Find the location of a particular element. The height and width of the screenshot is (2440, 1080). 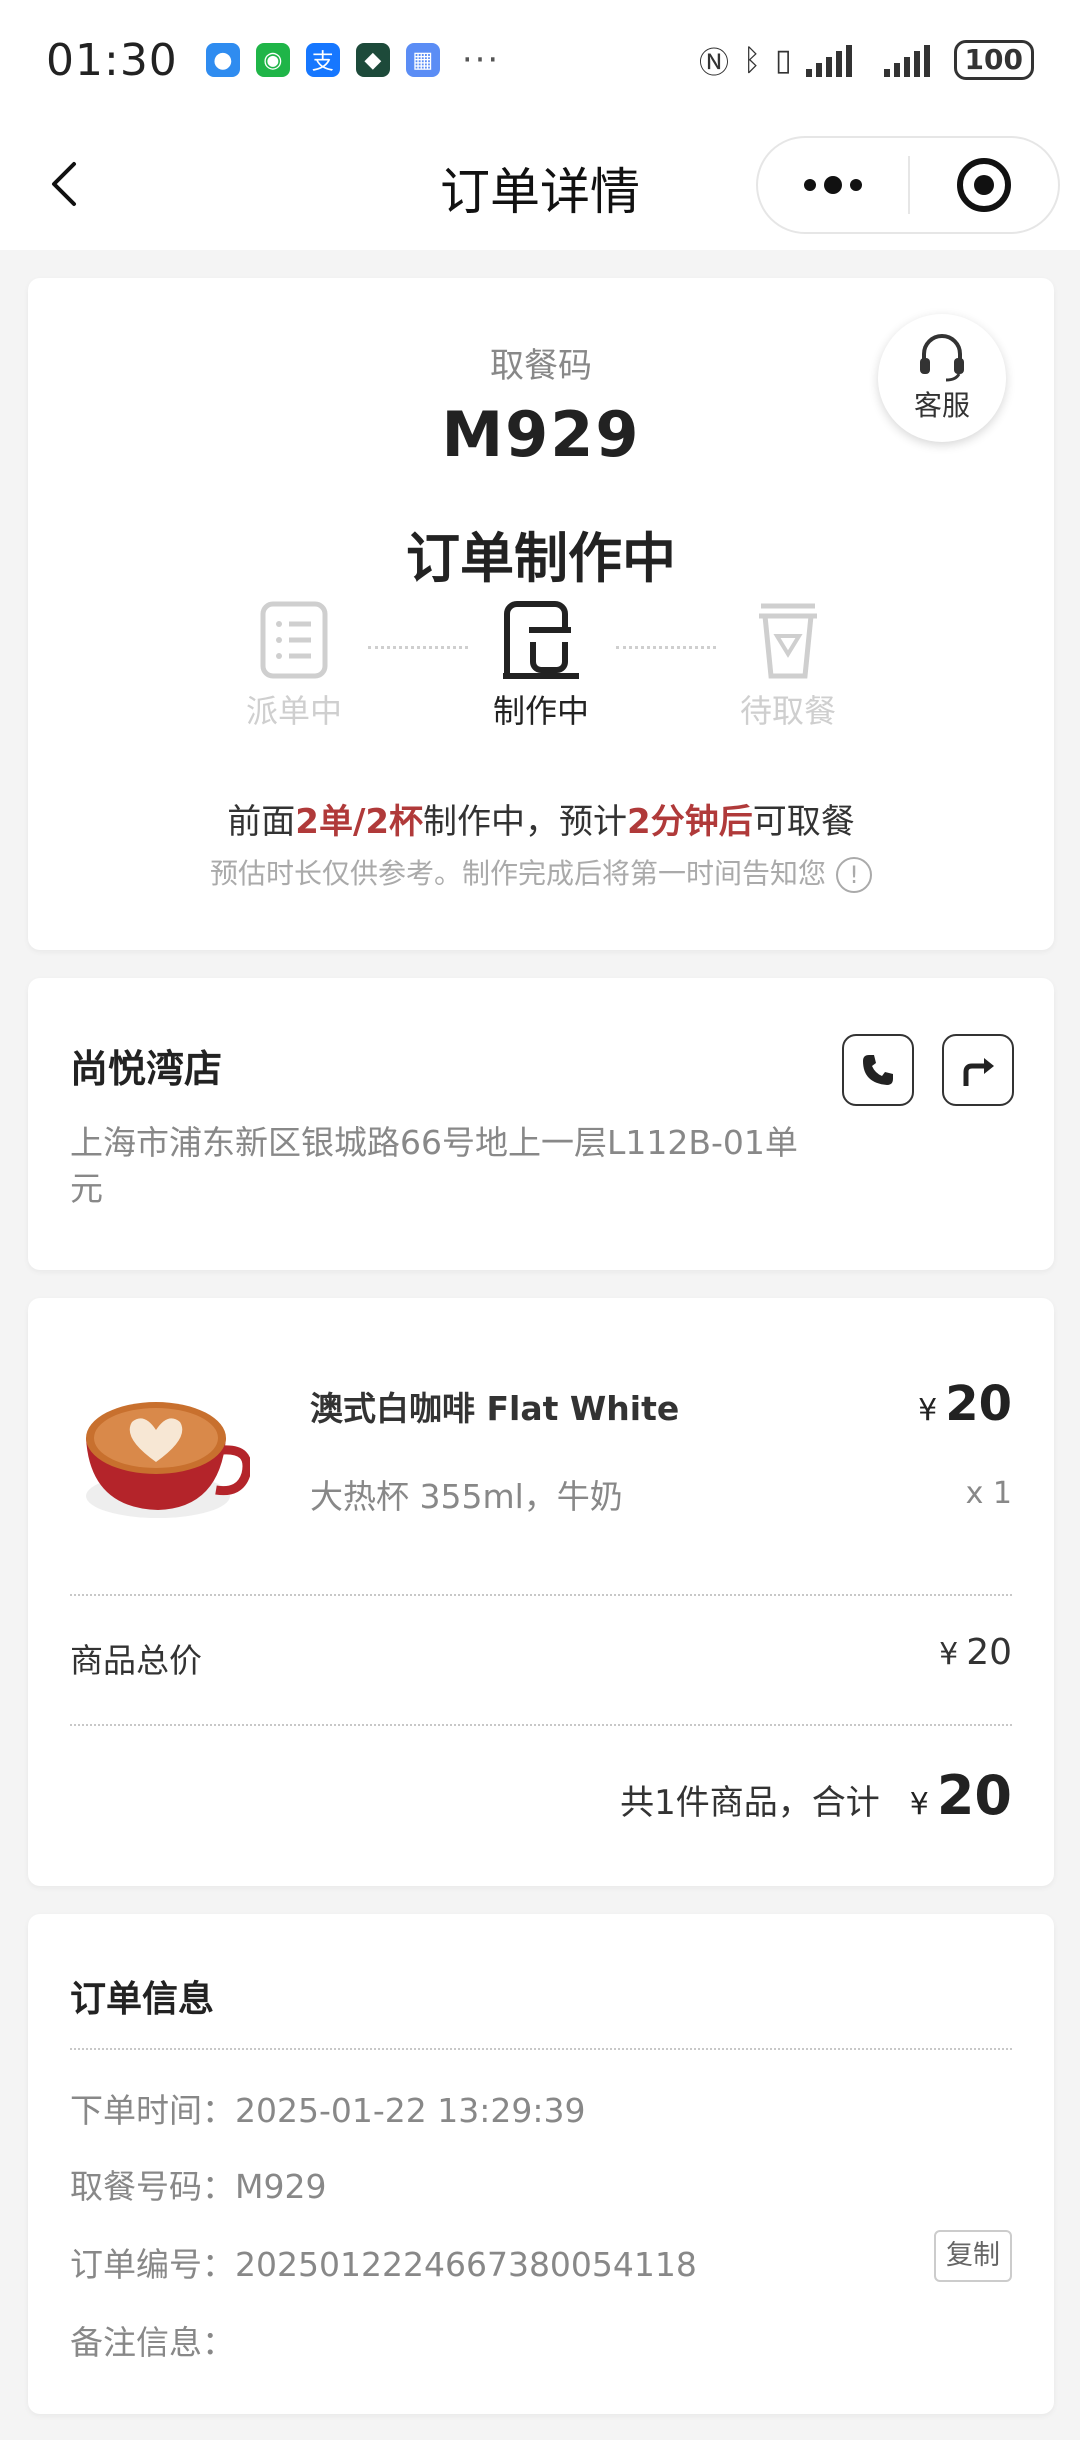

estimate-note-text: 预估时长仅供参考。制作完成后将第一时间告知您 is located at coordinates (517, 873).